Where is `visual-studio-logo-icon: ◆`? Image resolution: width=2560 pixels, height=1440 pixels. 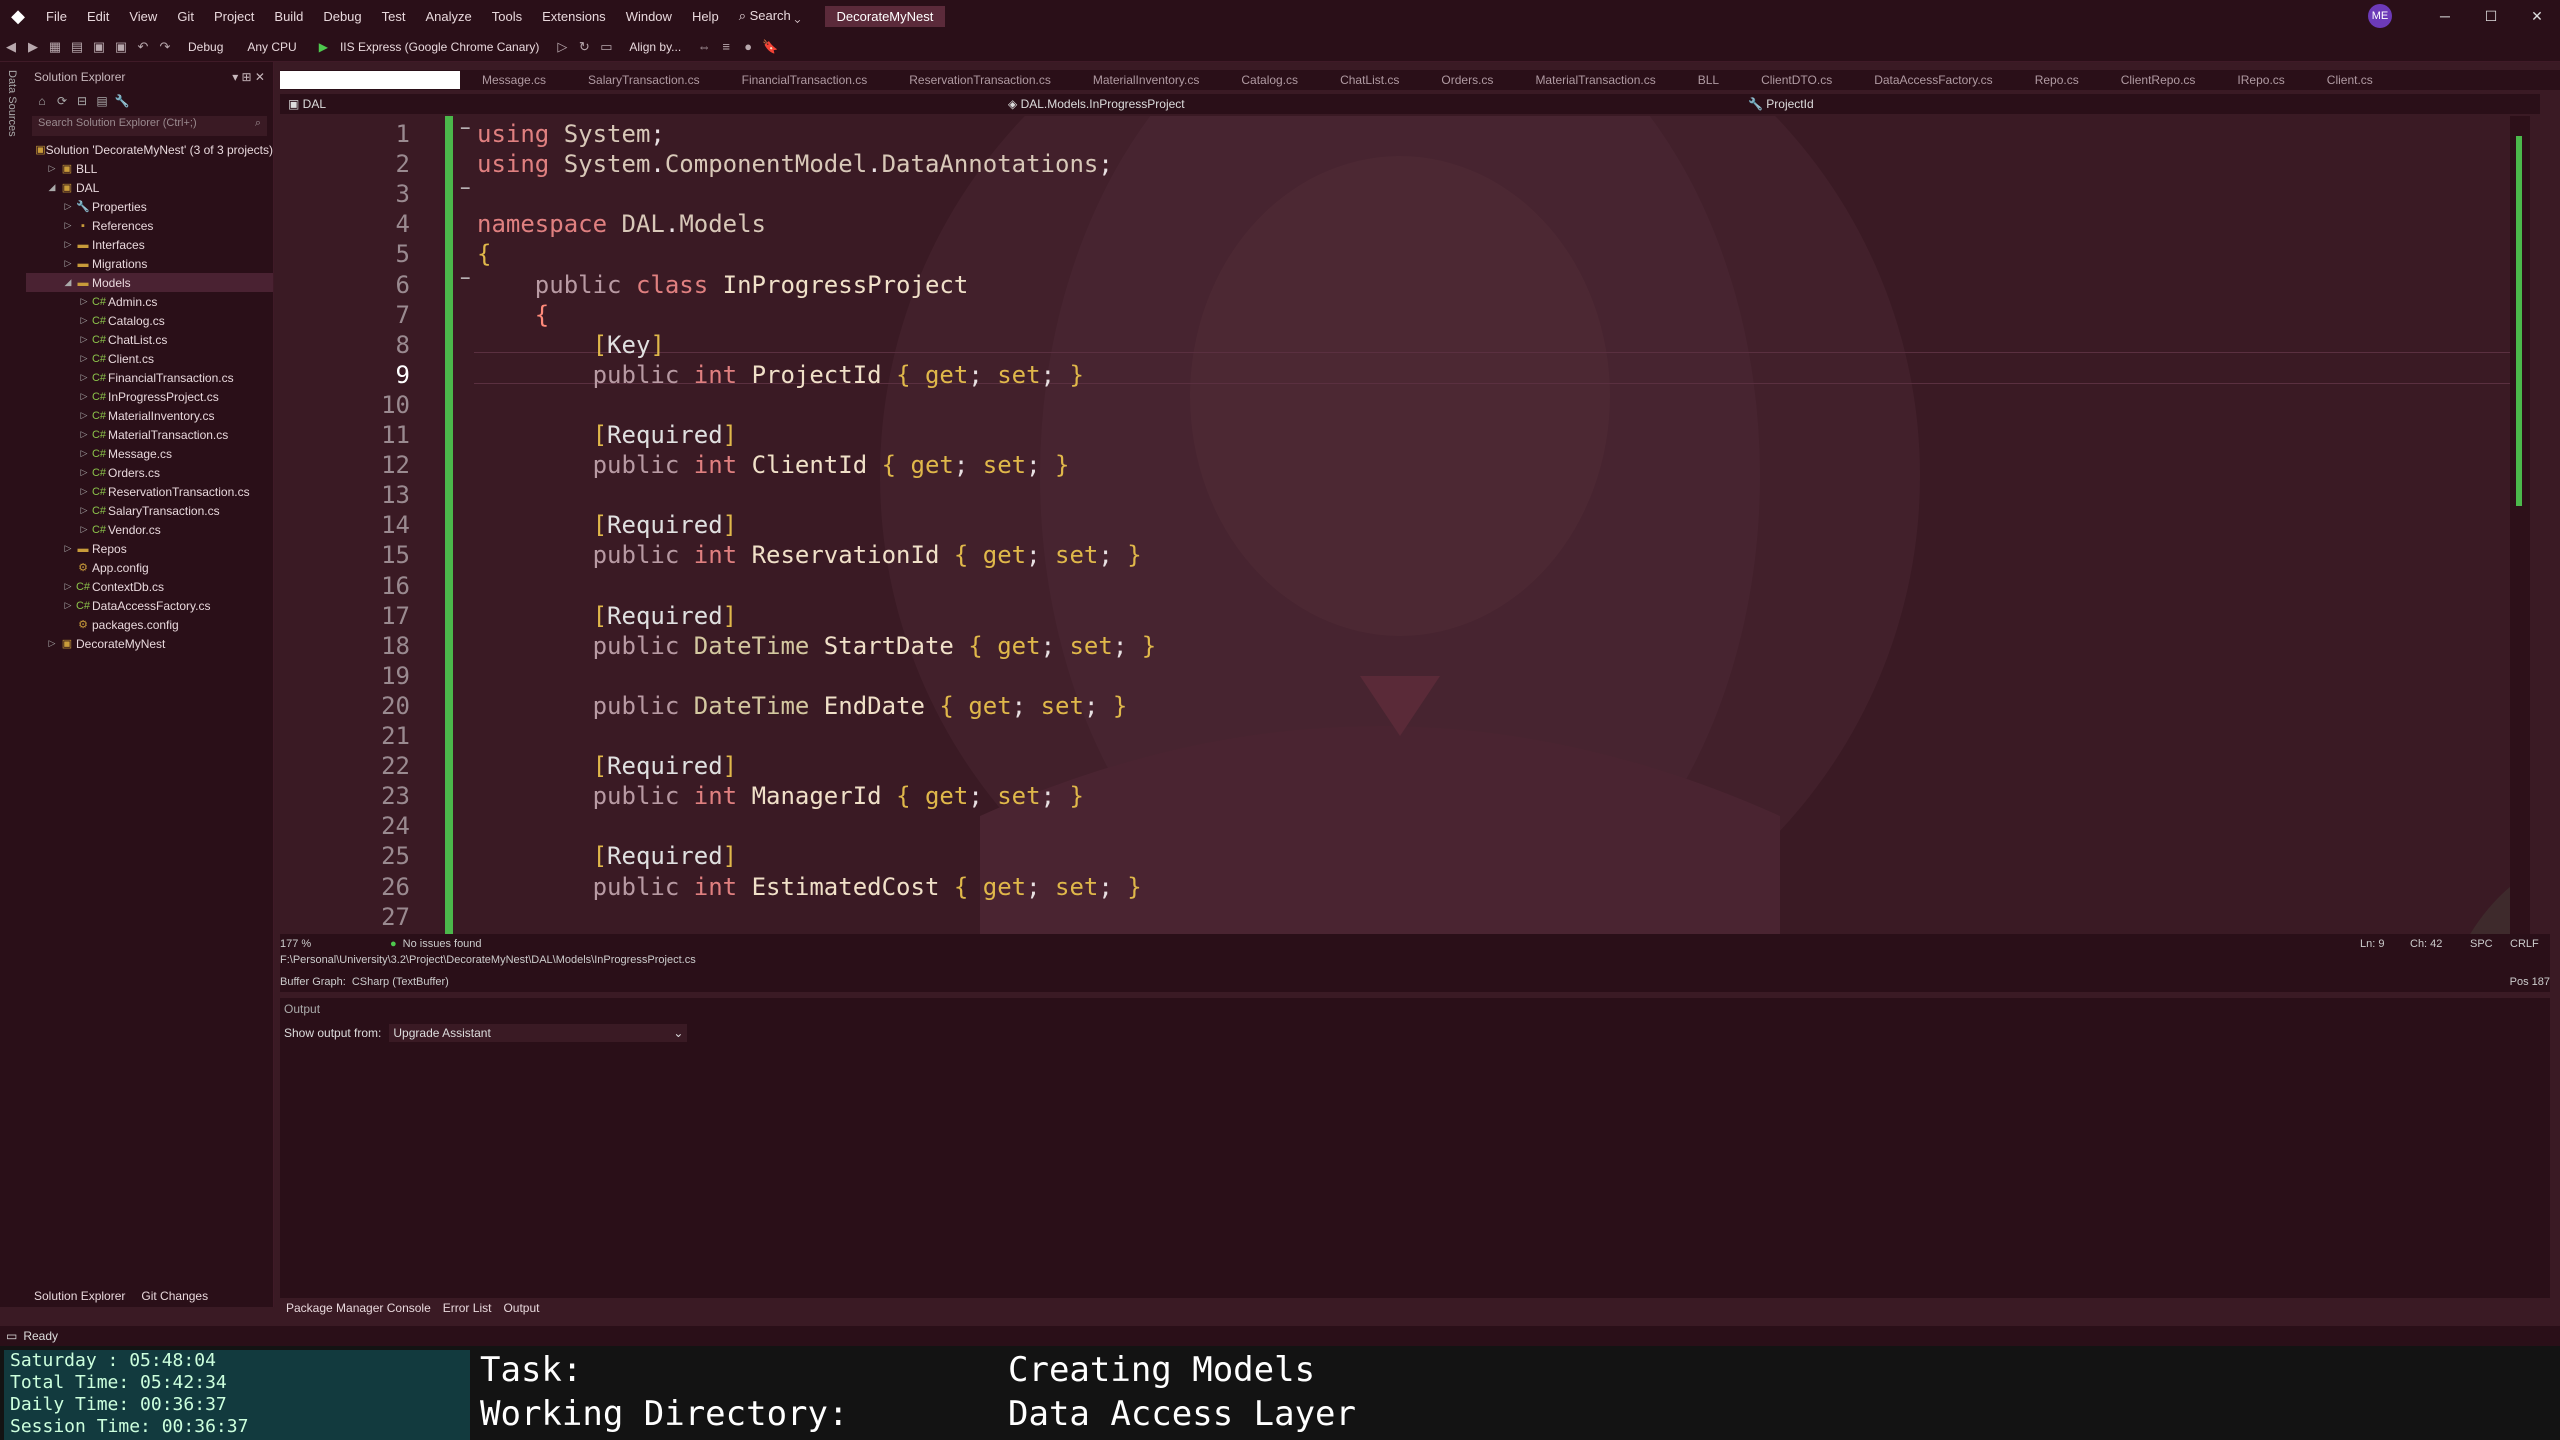 visual-studio-logo-icon: ◆ is located at coordinates (18, 16).